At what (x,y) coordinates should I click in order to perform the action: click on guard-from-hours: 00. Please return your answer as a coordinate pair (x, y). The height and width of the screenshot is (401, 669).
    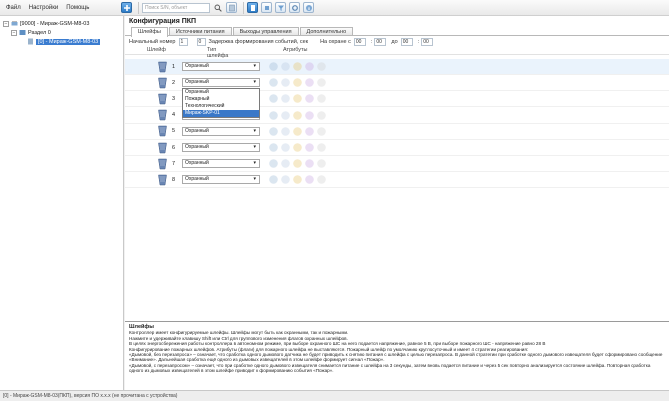
    Looking at the image, I should click on (359, 41).